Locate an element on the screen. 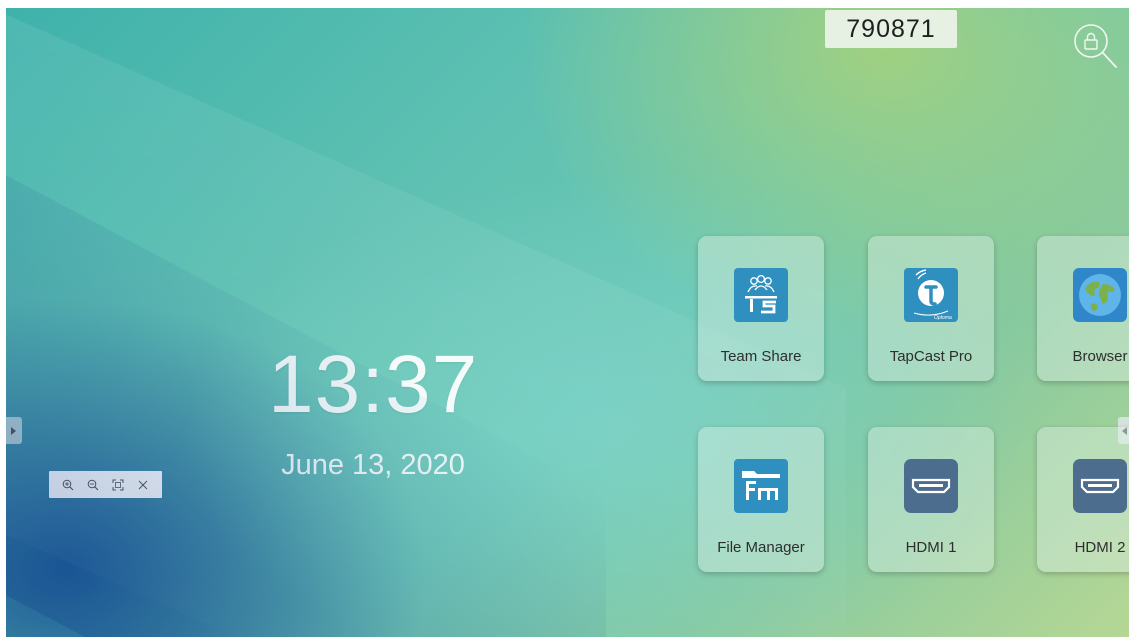 The image size is (1129, 637). app-label: HDMI 2 is located at coordinates (1100, 547).